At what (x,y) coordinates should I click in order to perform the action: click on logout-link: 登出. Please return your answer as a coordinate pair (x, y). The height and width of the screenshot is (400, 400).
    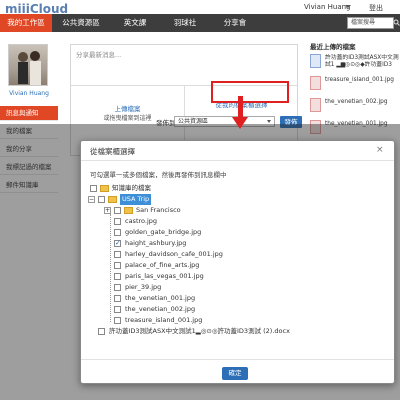
    Looking at the image, I should click on (376, 8).